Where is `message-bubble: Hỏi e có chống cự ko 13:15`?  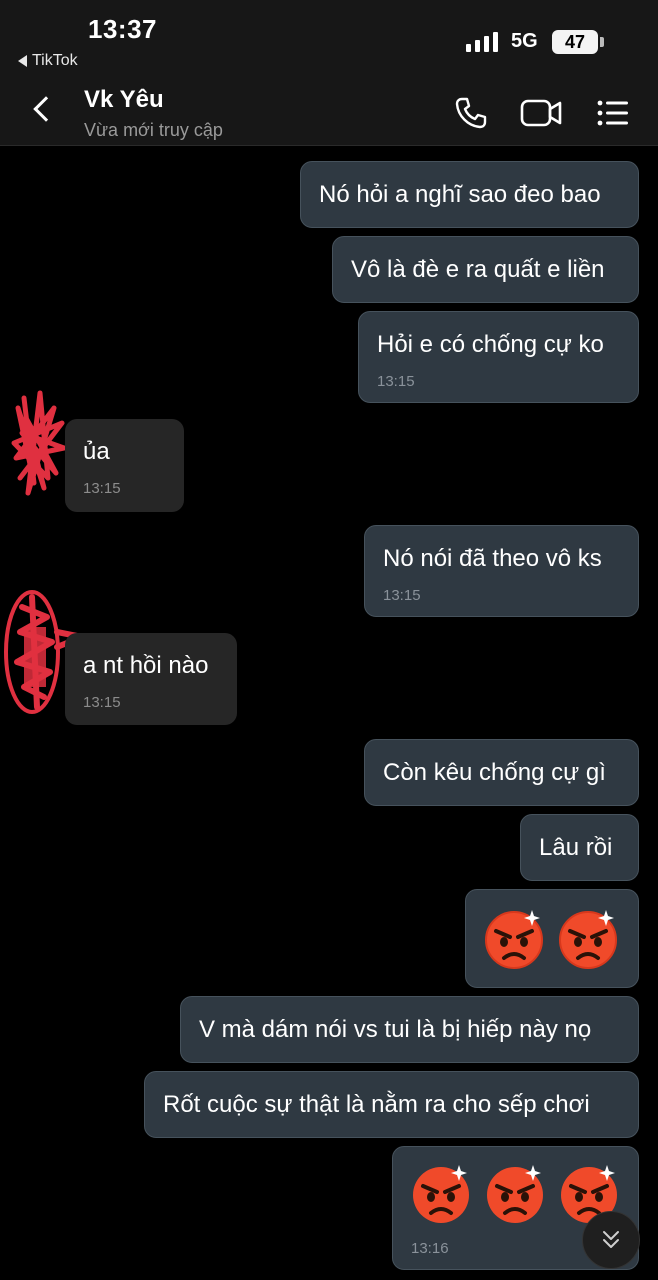 message-bubble: Hỏi e có chống cự ko 13:15 is located at coordinates (498, 357).